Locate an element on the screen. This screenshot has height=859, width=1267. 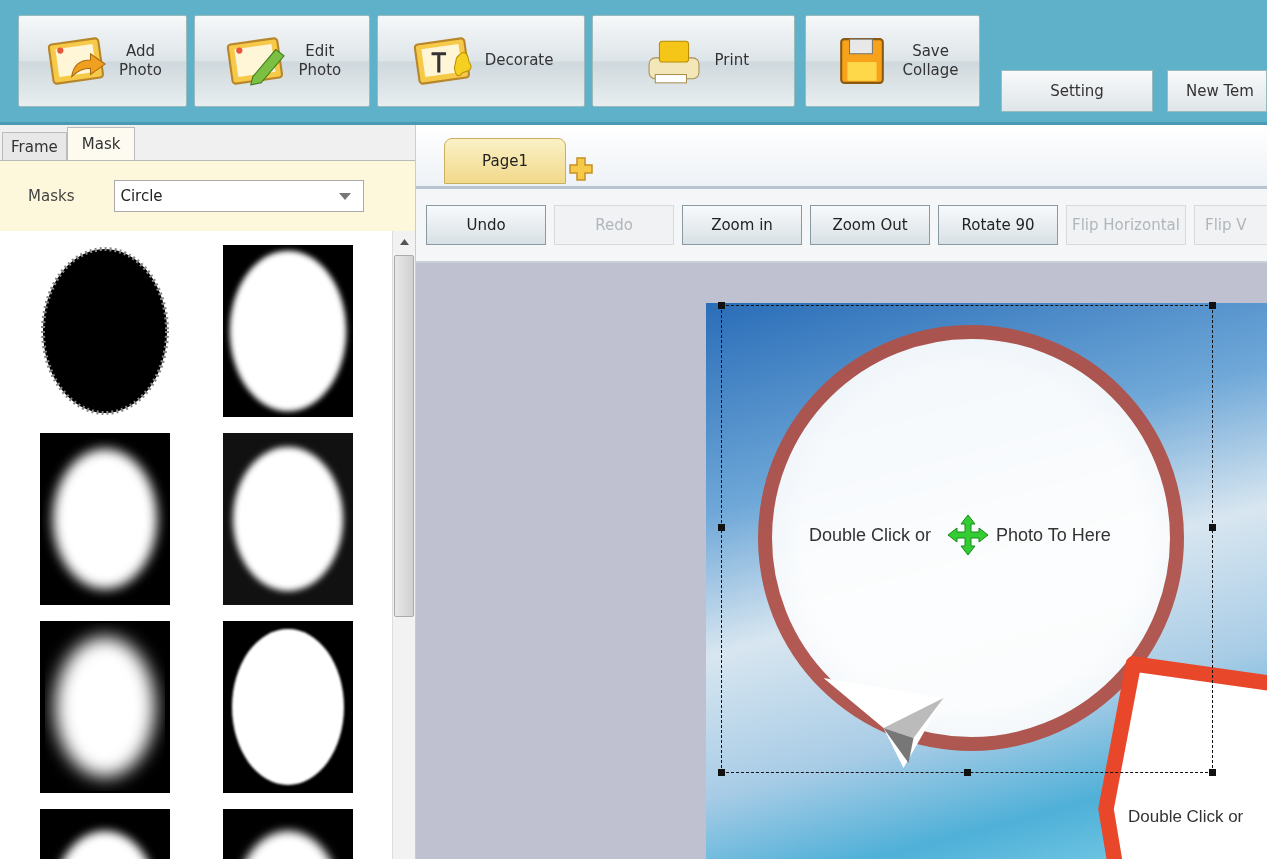
scroll-up-arrow-icon is located at coordinates (404, 242).